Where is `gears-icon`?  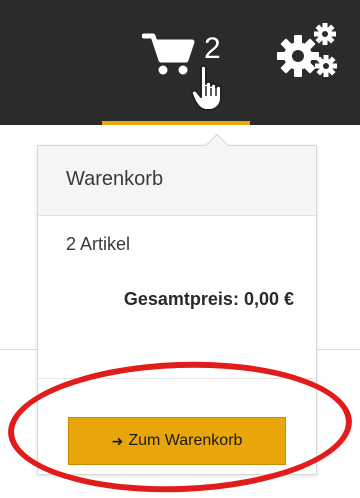
gears-icon is located at coordinates (308, 51).